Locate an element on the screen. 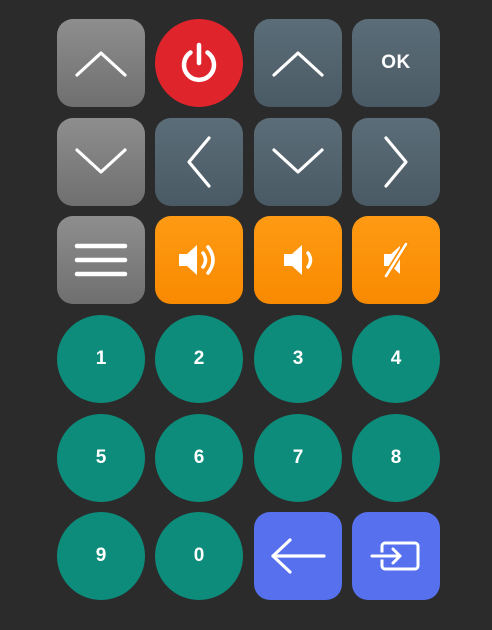 This screenshot has width=492, height=630. number-6-button: 6 is located at coordinates (199, 458).